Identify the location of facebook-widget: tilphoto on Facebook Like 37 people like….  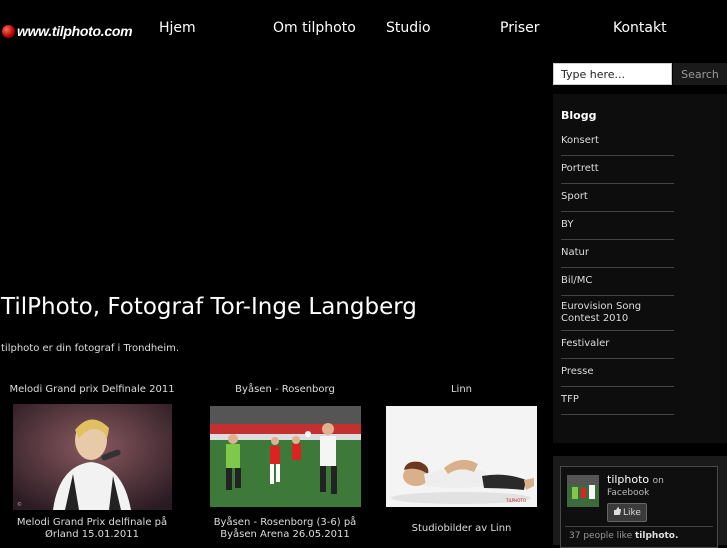
(640, 502).